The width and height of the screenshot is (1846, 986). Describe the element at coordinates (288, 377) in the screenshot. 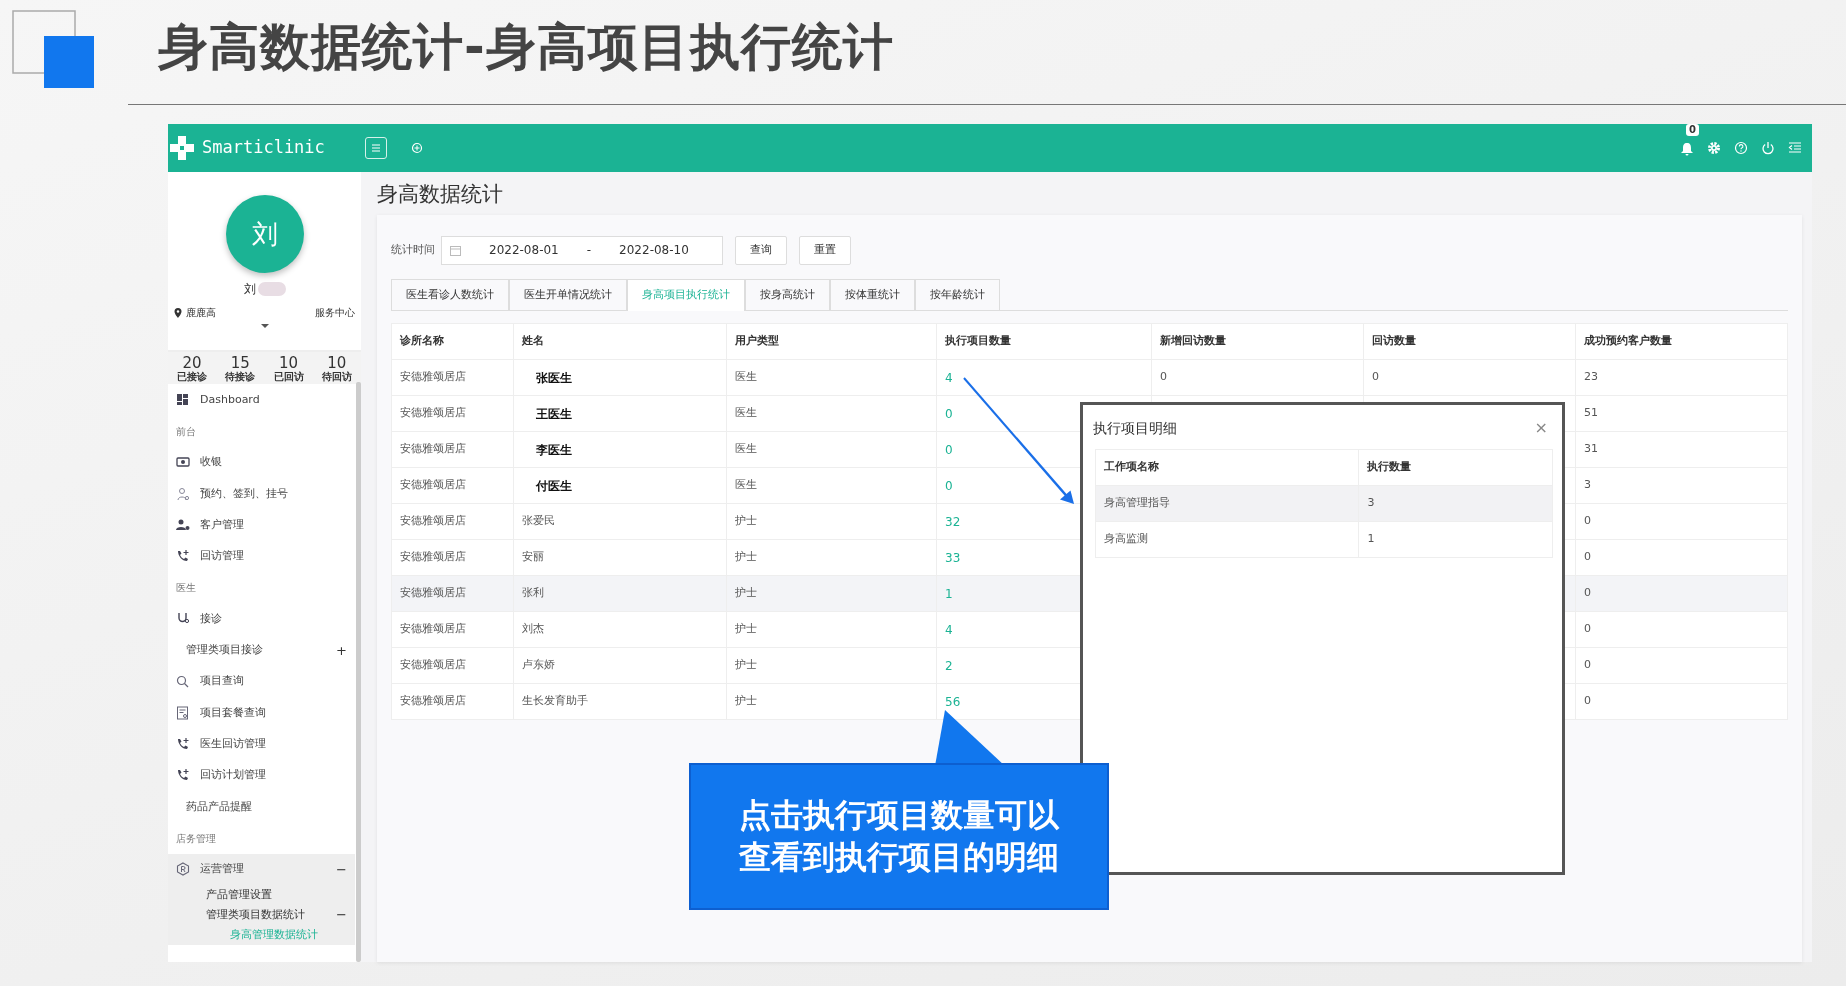

I see `stat-label: 已回访` at that location.